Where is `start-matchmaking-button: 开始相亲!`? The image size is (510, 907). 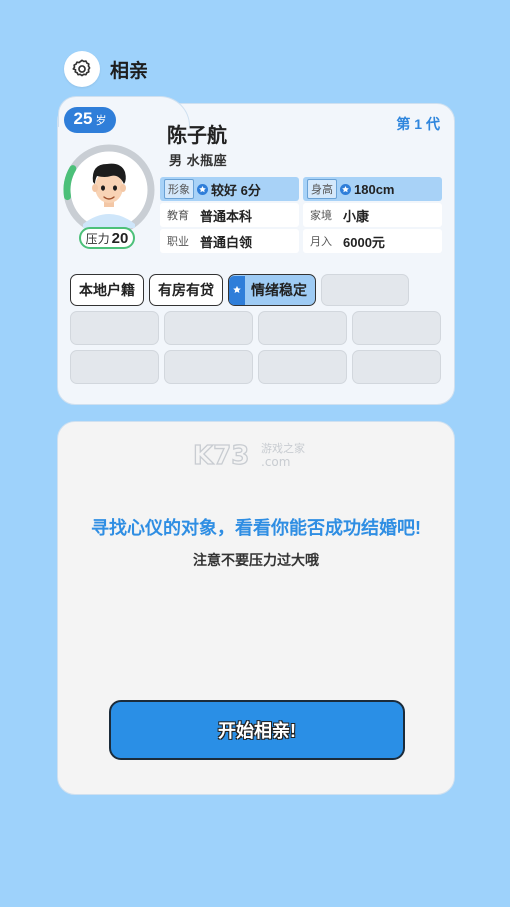
start-matchmaking-button: 开始相亲! is located at coordinates (257, 730).